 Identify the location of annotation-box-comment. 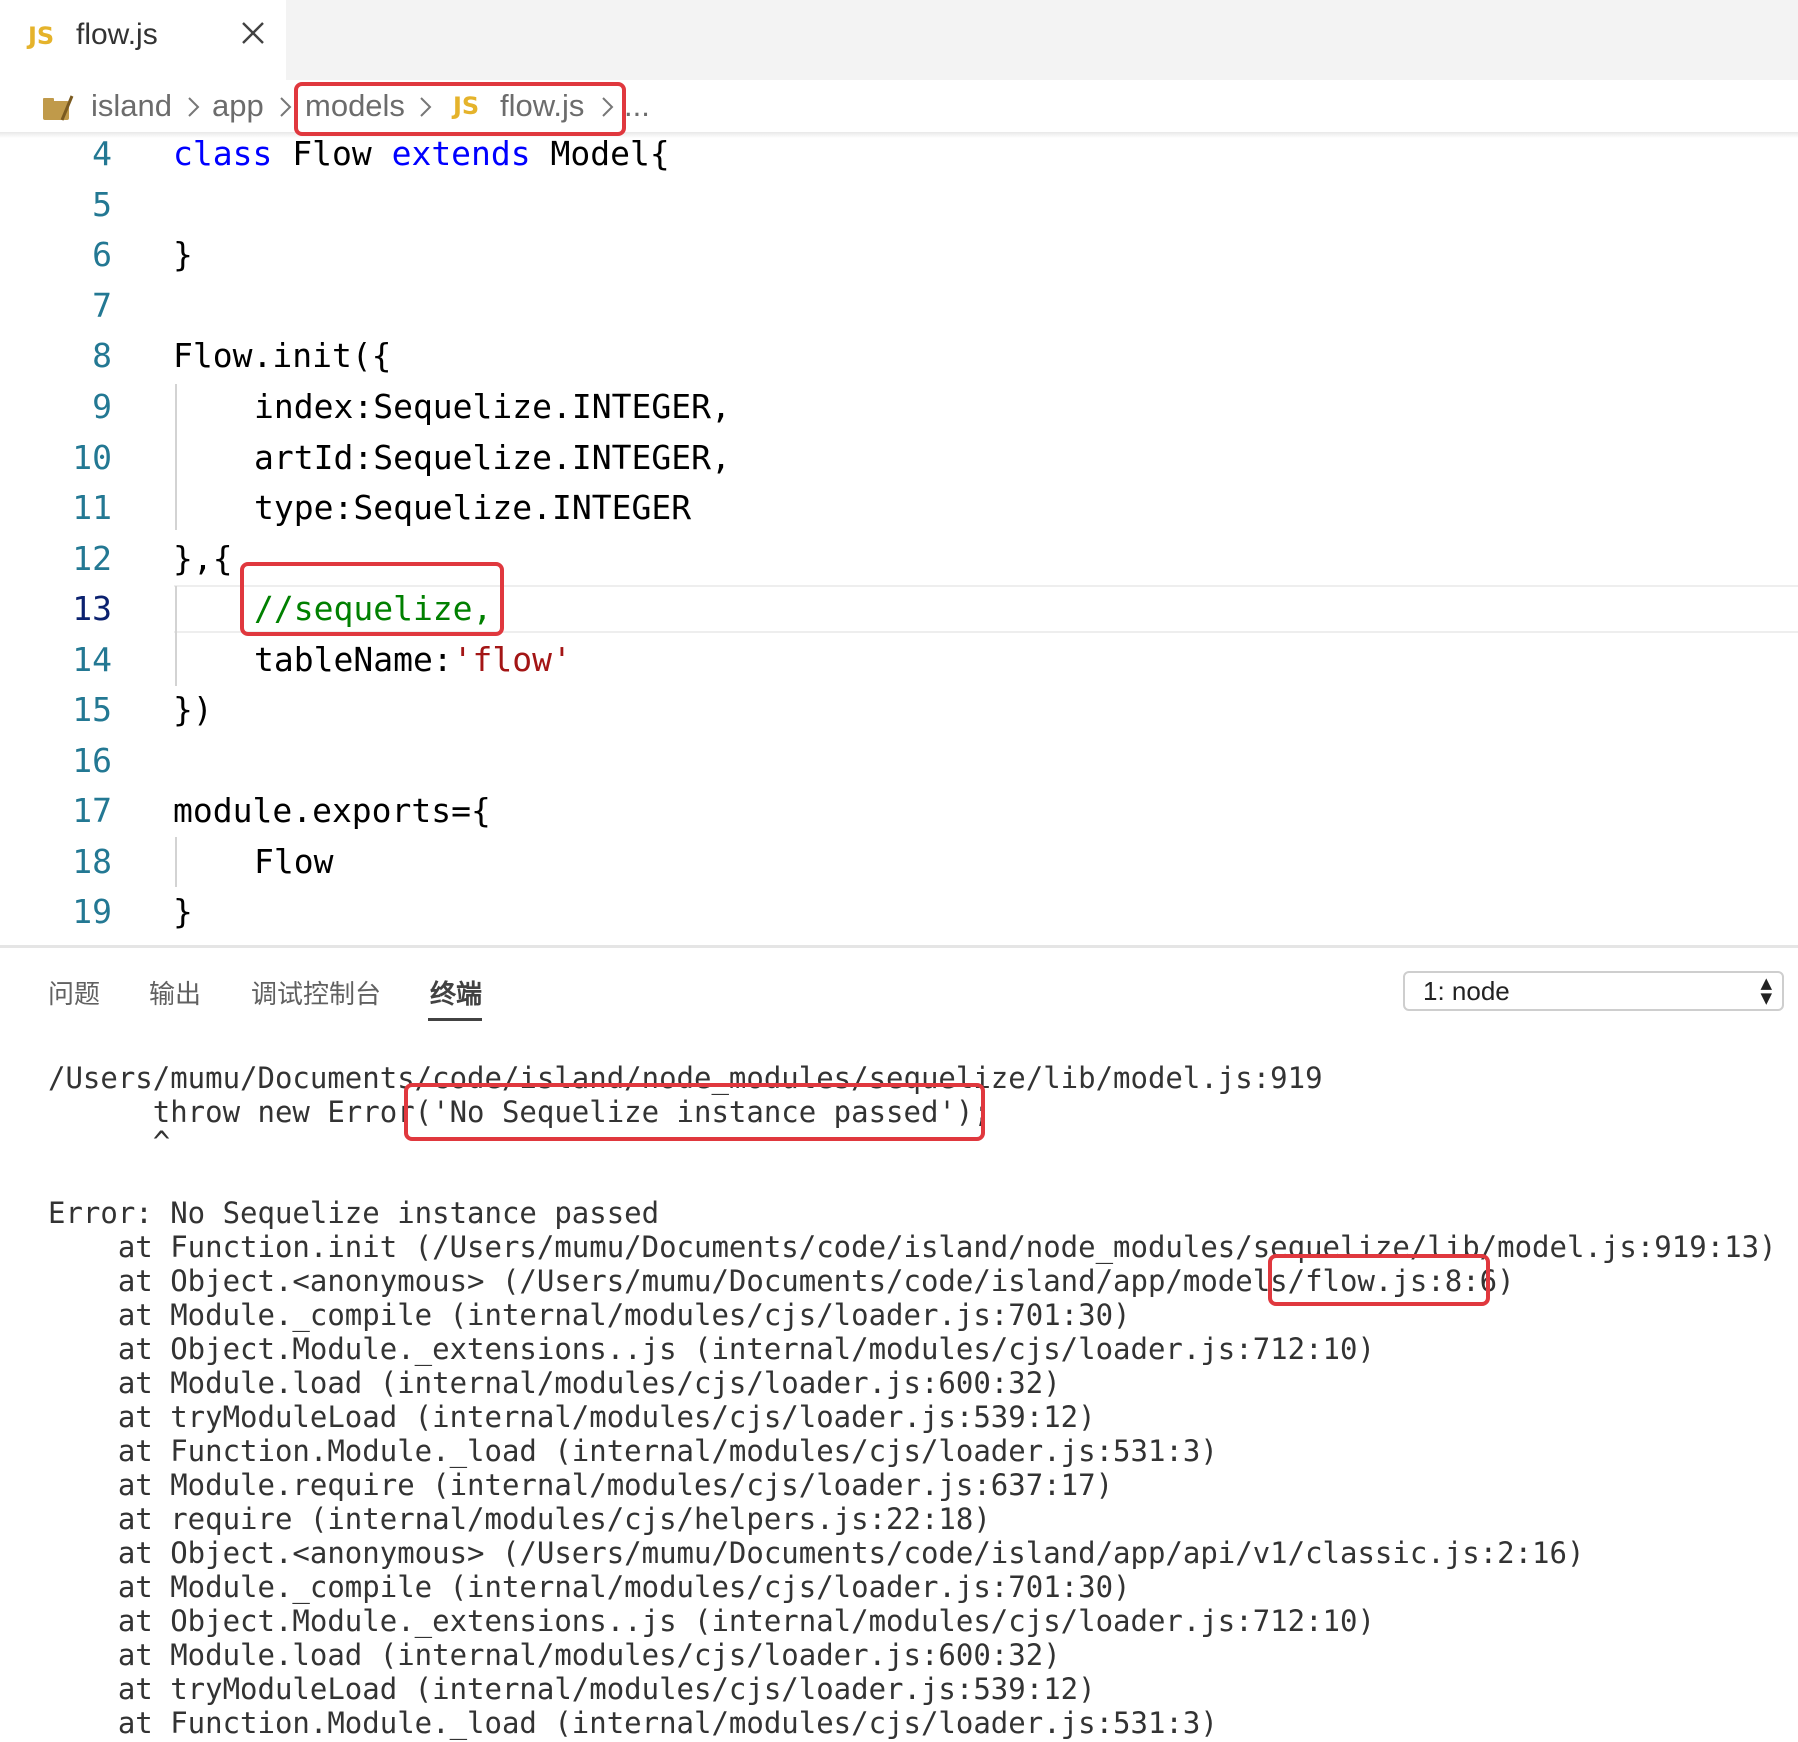
(372, 599).